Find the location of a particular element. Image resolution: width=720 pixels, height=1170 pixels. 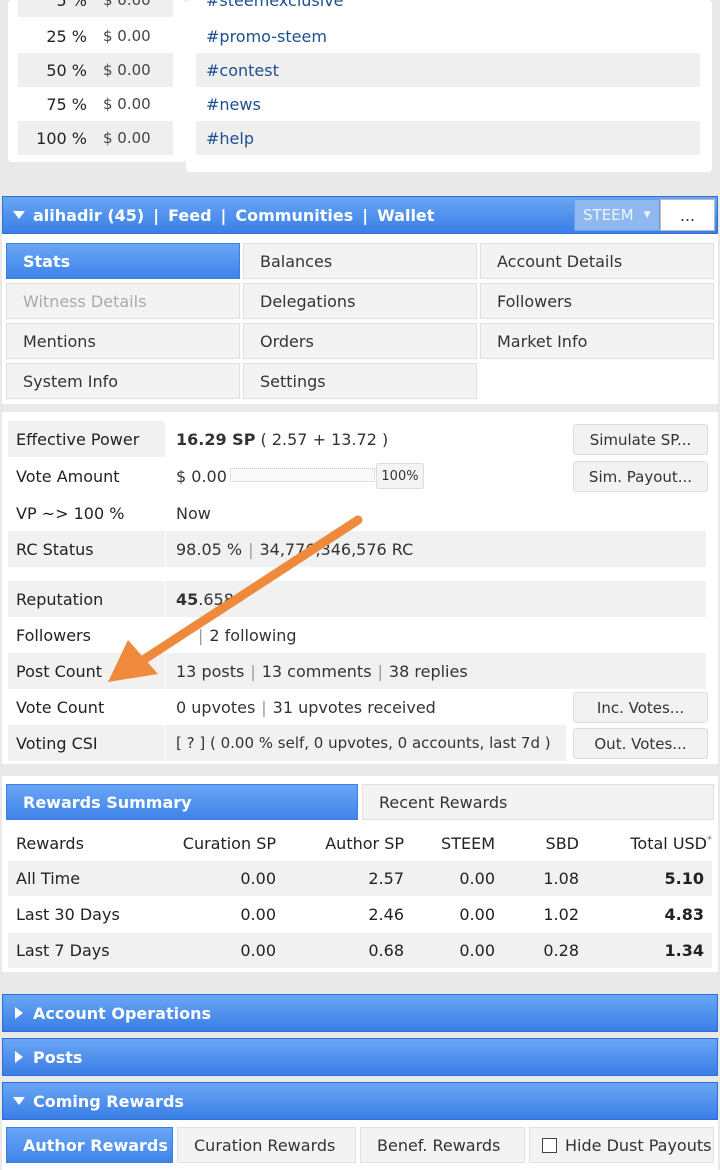

table-row: Last 30 Days 0.00 2.46 0.00 1.02 4.83 is located at coordinates (360, 914).